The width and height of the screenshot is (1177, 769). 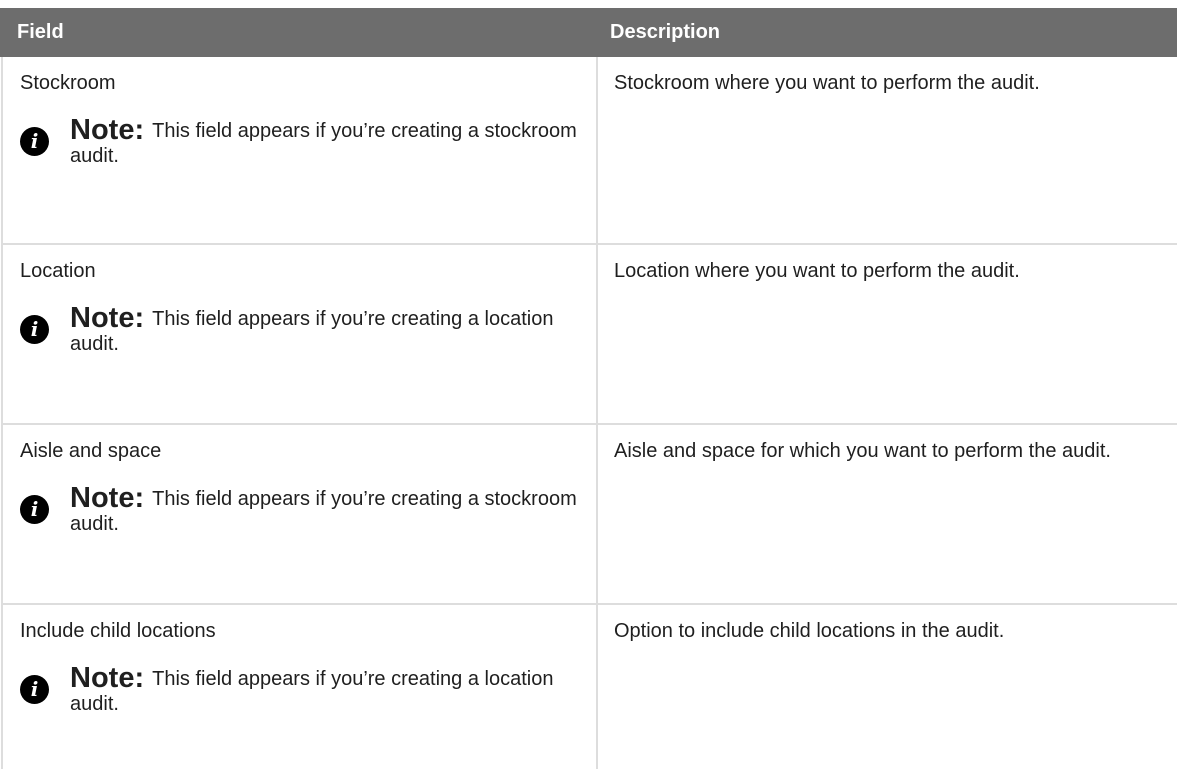 I want to click on field-name: Include child locations, so click(x=118, y=631).